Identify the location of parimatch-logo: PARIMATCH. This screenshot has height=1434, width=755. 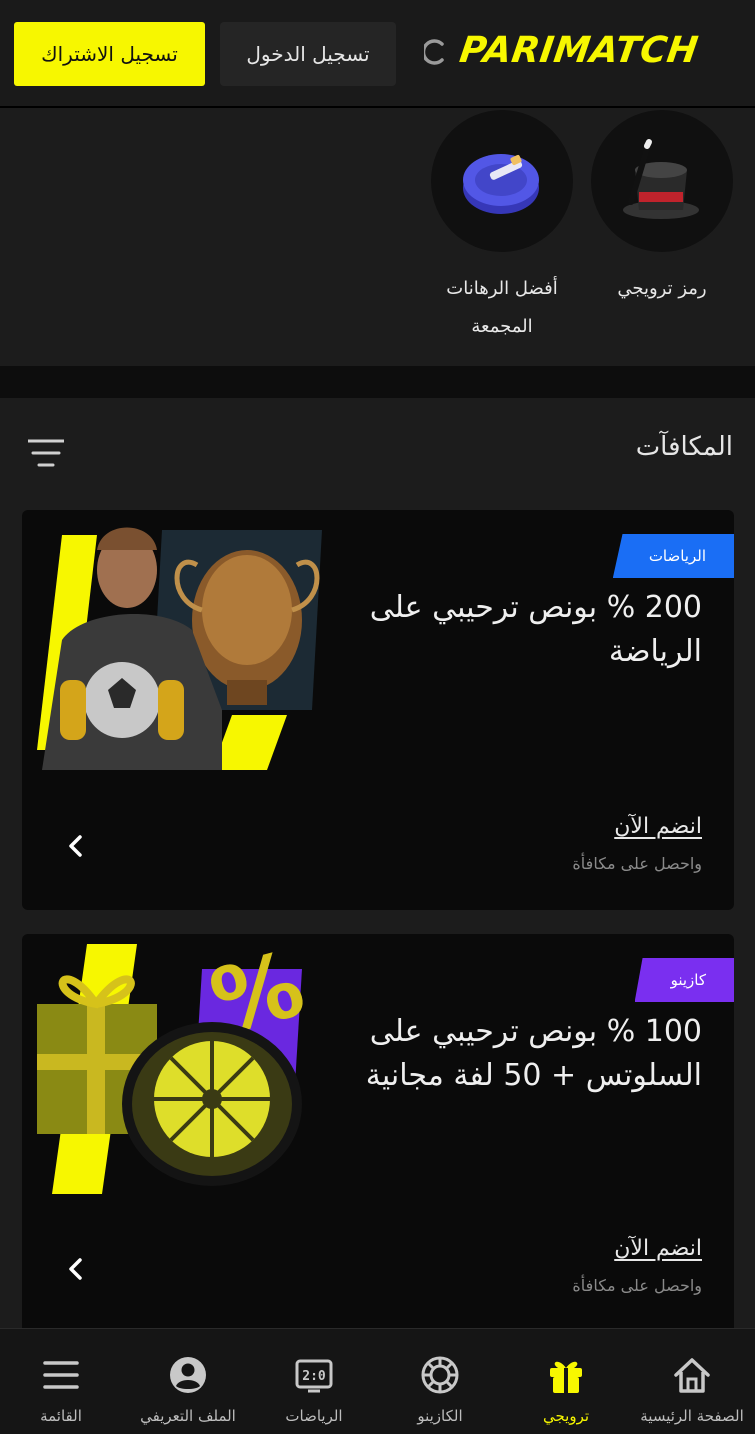
(579, 50).